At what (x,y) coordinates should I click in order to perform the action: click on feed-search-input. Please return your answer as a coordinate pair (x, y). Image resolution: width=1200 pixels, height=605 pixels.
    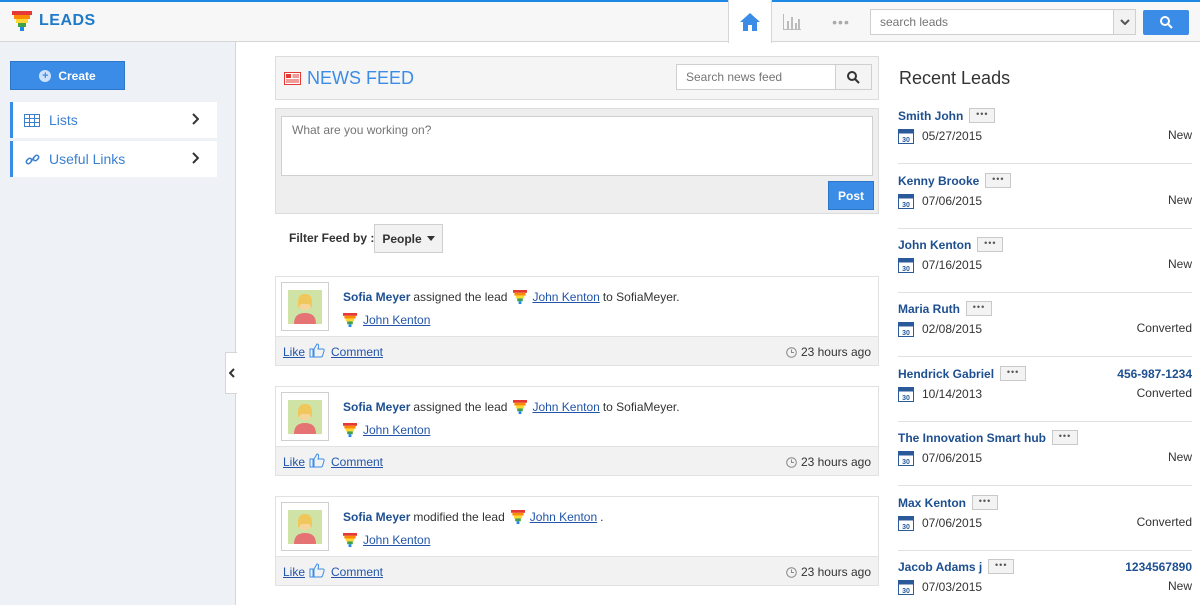
    Looking at the image, I should click on (755, 77).